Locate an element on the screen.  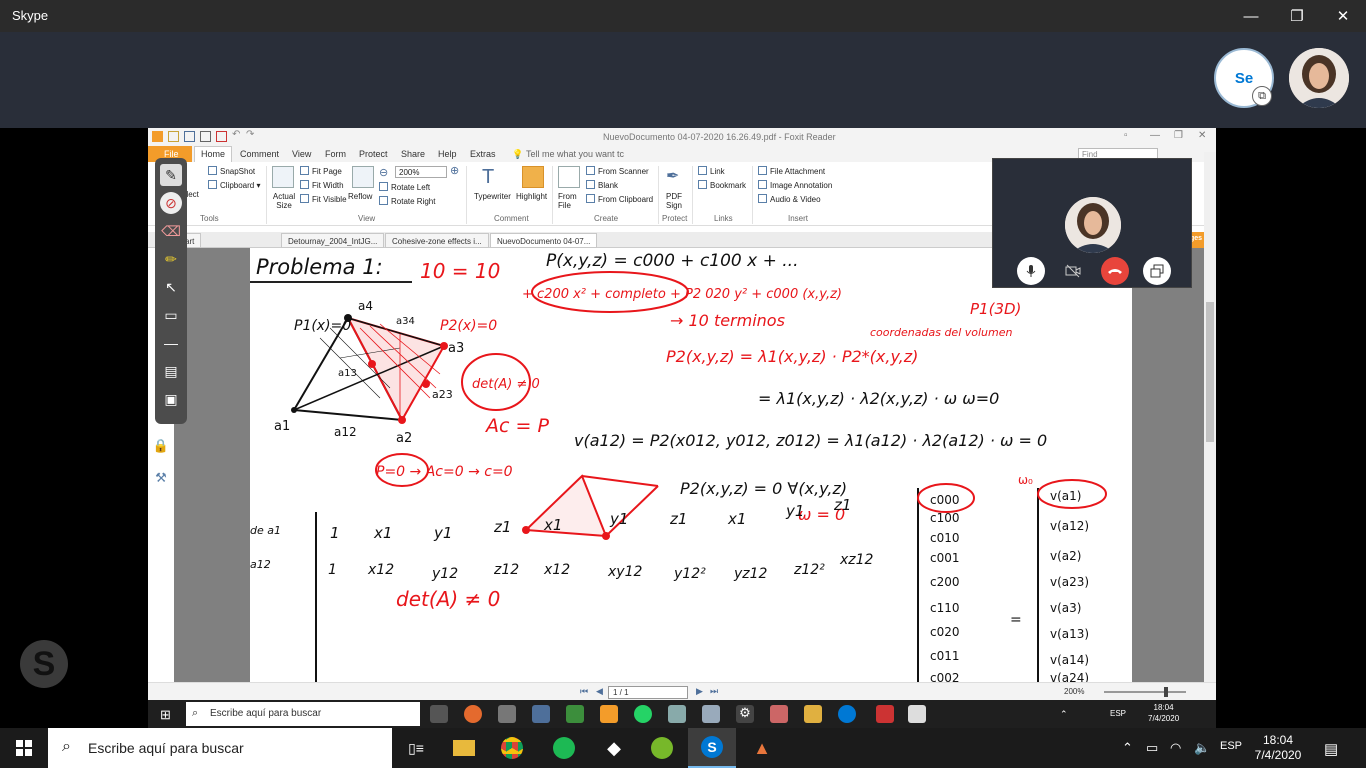
pointer-icon: ↖ is located at coordinates (171, 287).